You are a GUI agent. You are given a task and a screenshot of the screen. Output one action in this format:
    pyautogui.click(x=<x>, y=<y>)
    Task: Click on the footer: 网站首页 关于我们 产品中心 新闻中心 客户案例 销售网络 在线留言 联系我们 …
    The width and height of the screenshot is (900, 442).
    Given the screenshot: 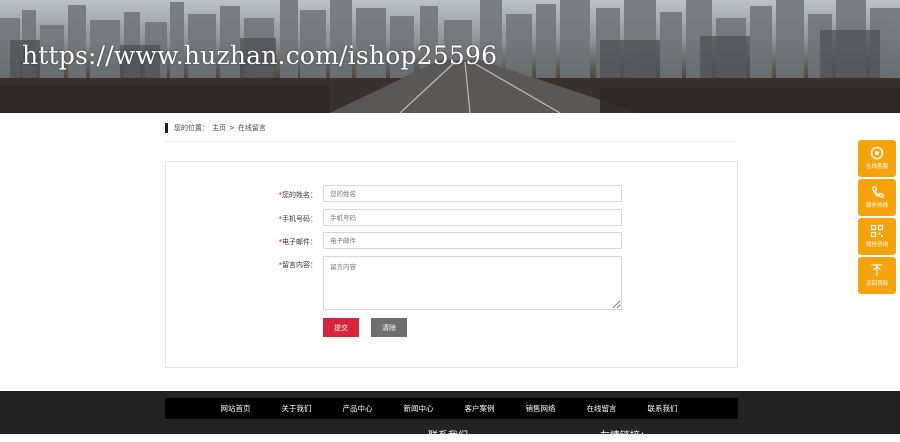 What is the action you would take?
    pyautogui.click(x=450, y=416)
    